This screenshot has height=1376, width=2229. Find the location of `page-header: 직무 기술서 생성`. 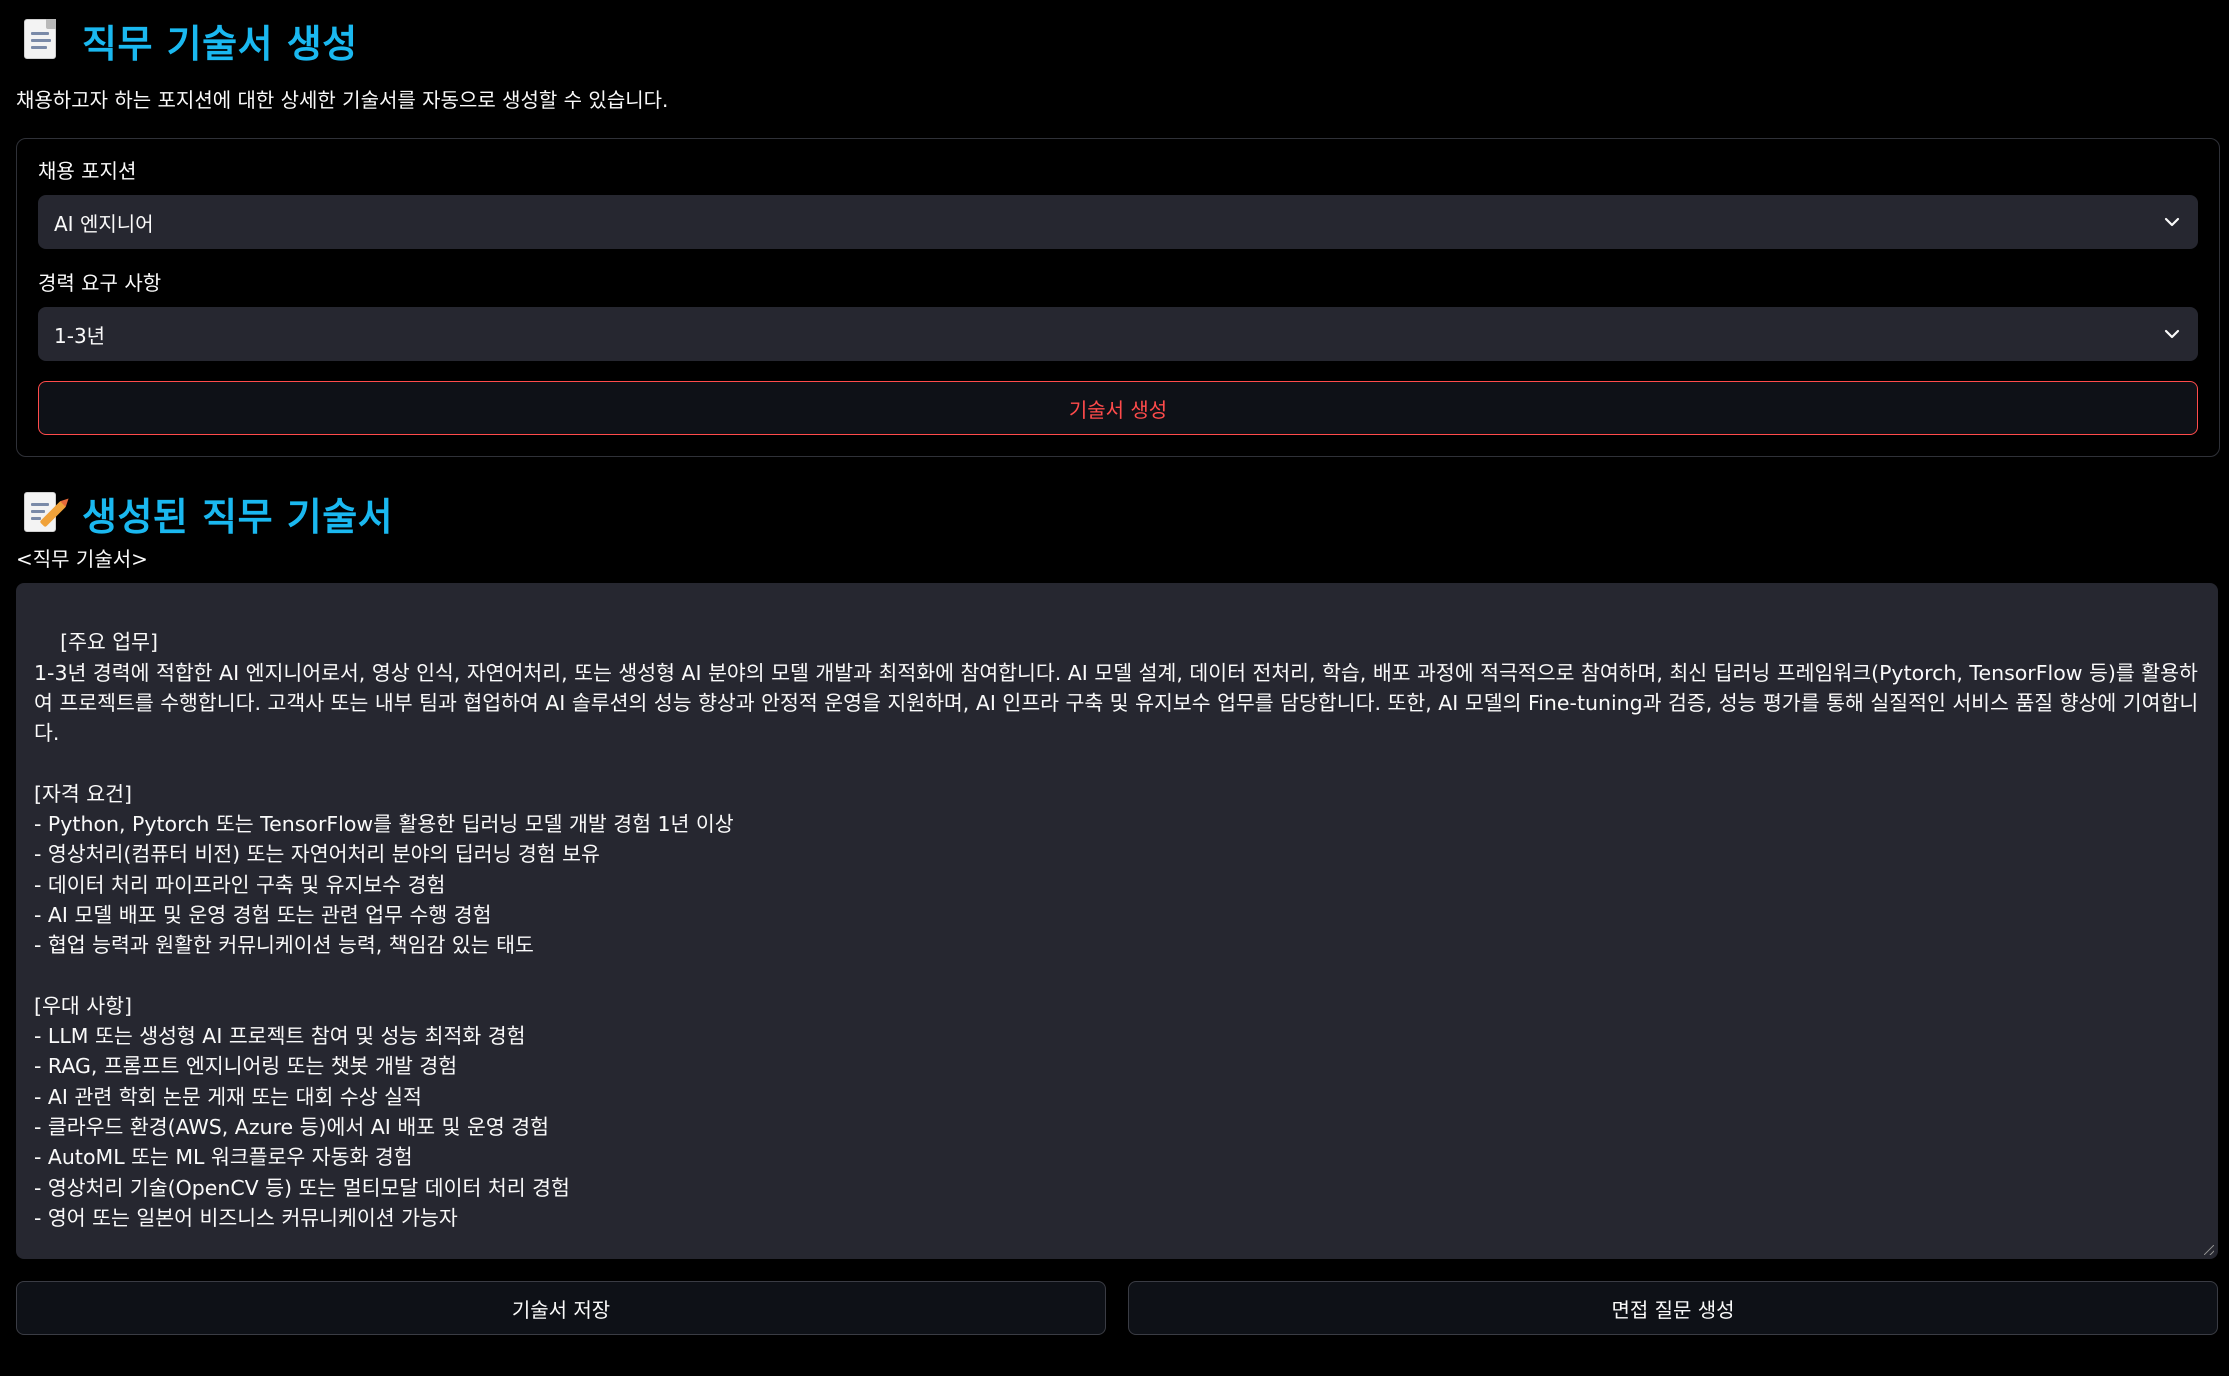

page-header: 직무 기술서 생성 is located at coordinates (1117, 40).